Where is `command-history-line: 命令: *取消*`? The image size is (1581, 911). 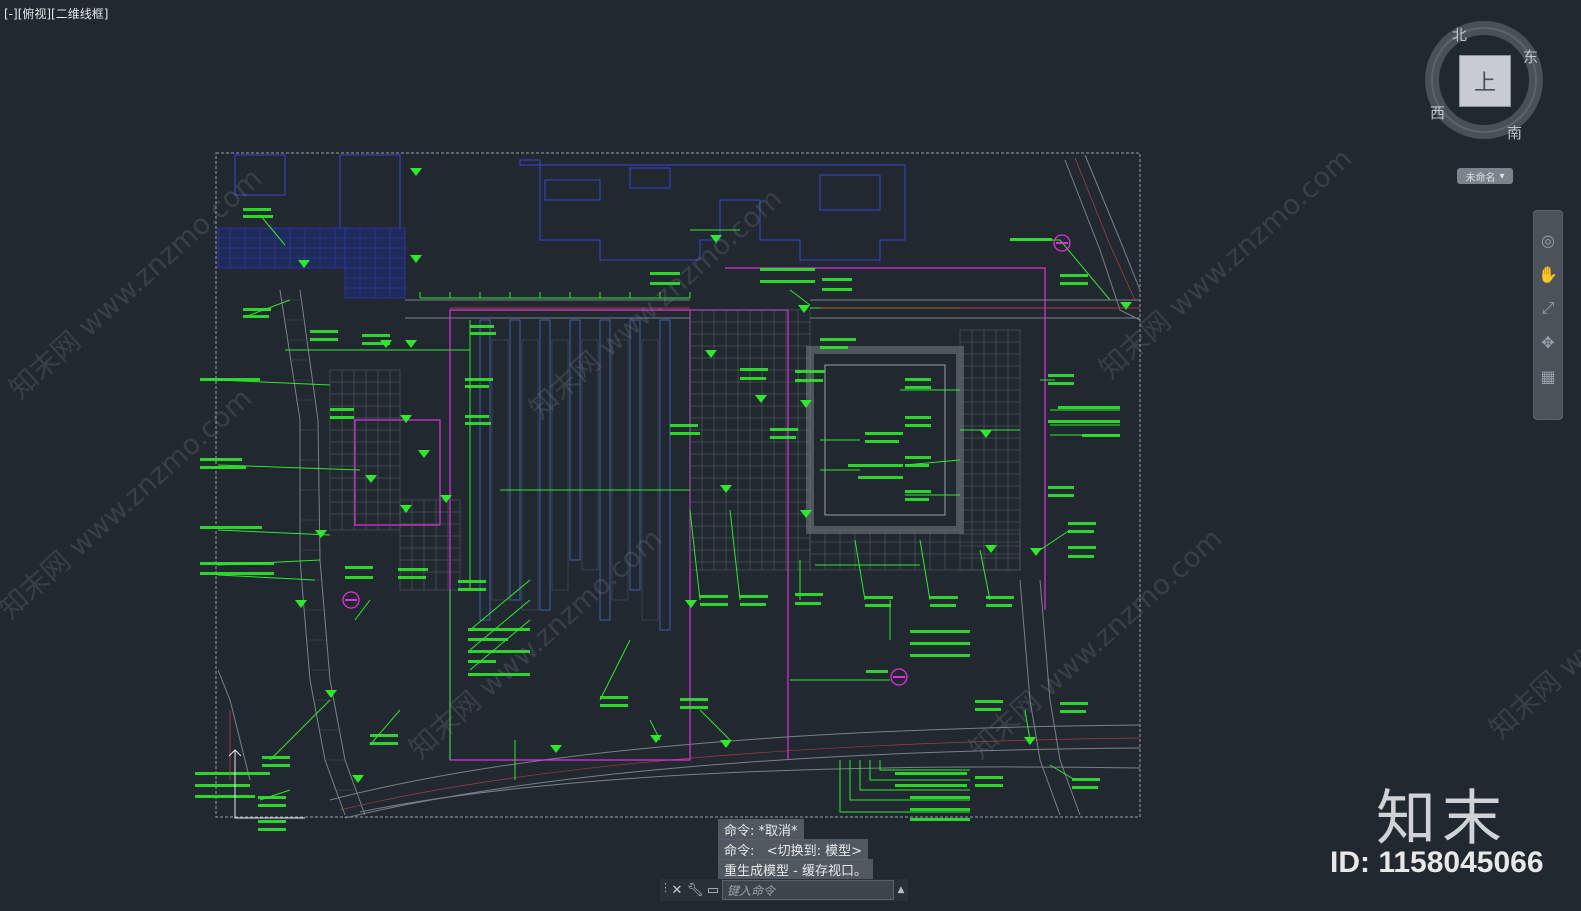 command-history-line: 命令: *取消* is located at coordinates (761, 829).